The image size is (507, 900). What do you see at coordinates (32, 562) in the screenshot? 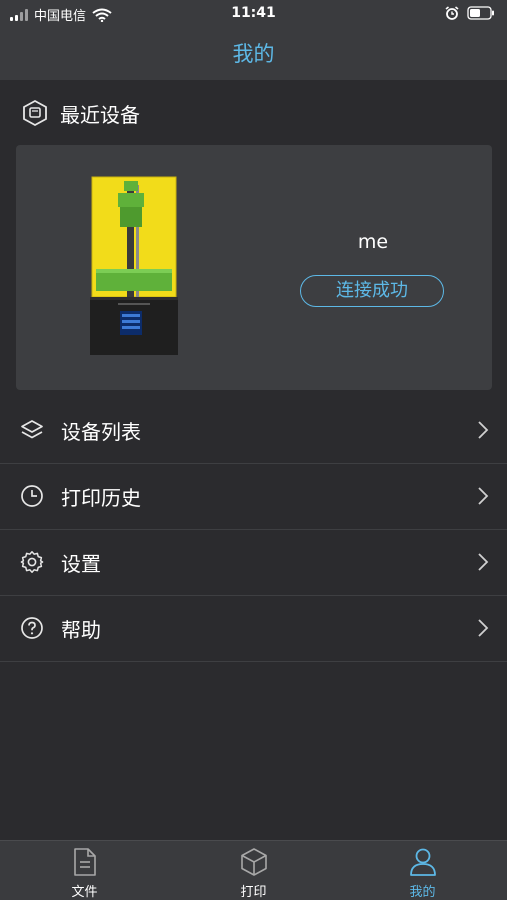
I see `gear-icon` at bounding box center [32, 562].